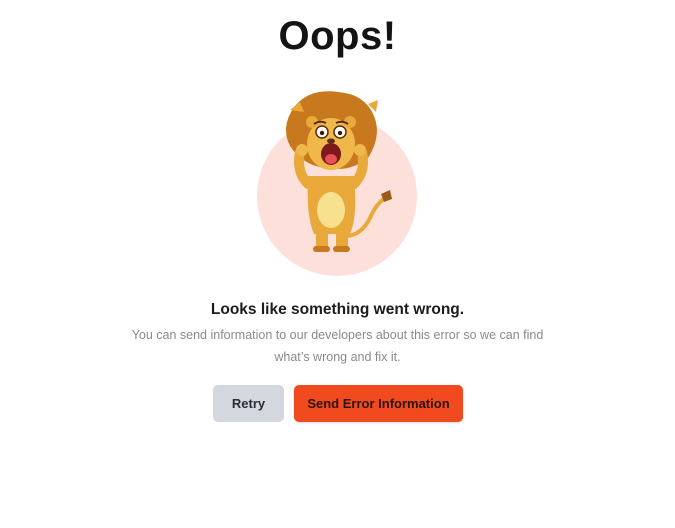 This screenshot has width=675, height=528. Describe the element at coordinates (340, 181) in the screenshot. I see `scared-lion-illustration` at that location.